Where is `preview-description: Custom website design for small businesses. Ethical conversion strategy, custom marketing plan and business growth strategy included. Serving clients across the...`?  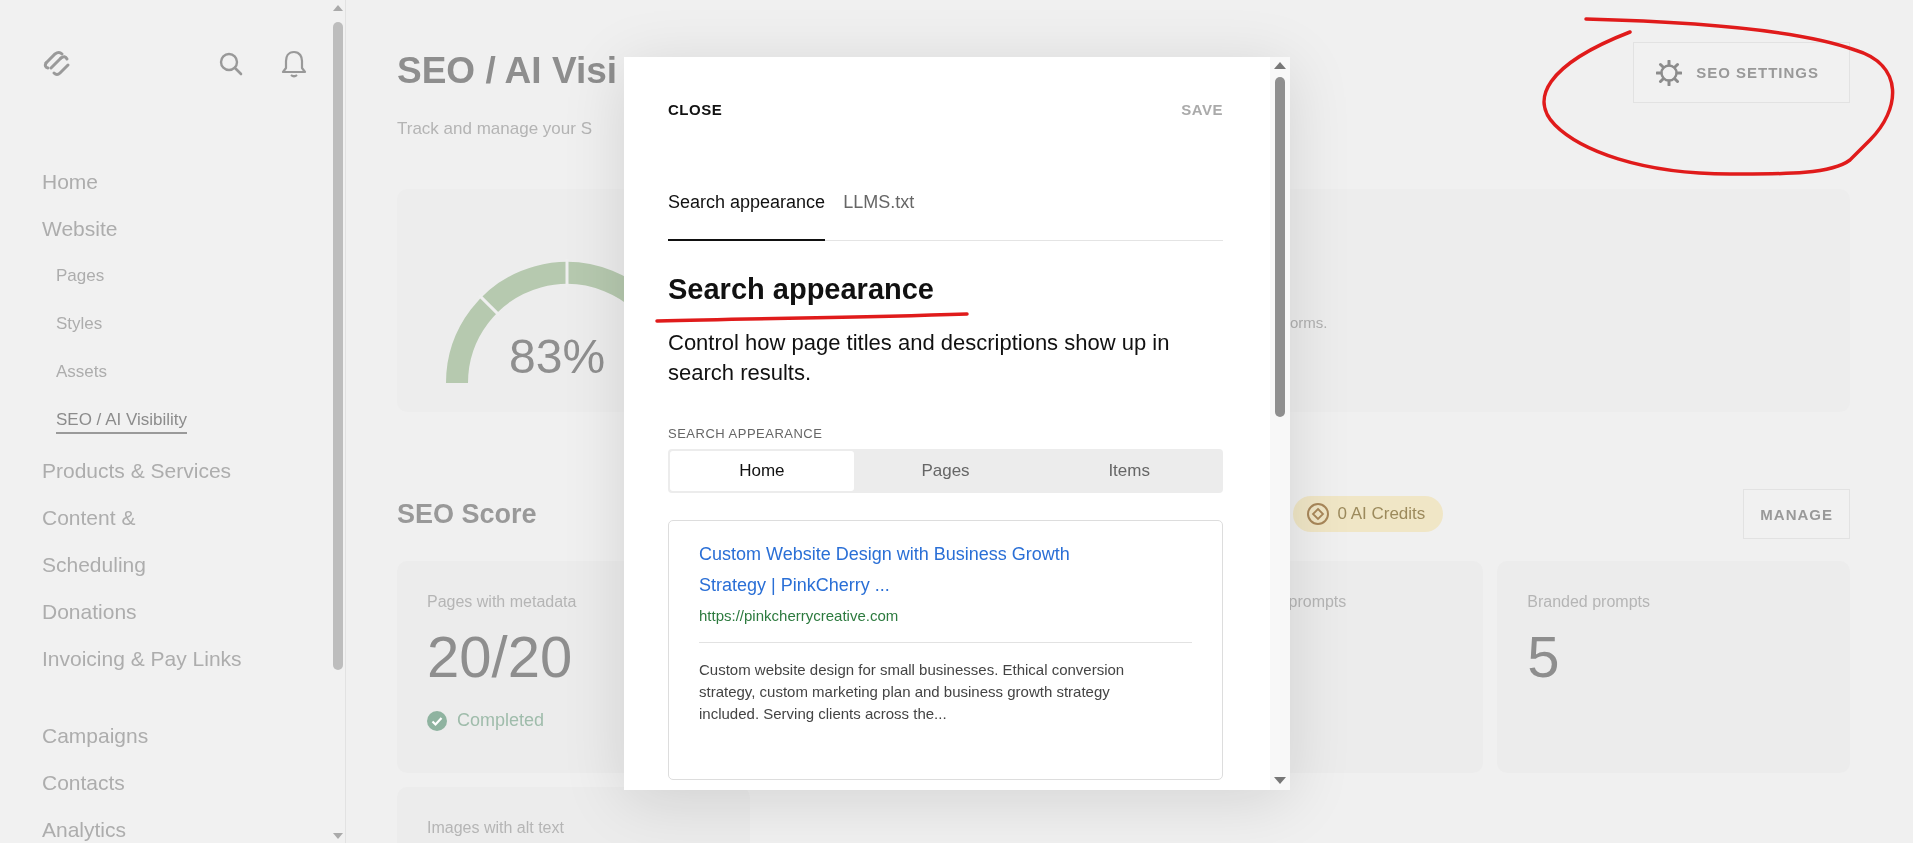
preview-description: Custom website design for small businesses. Ethical conversion strategy, custom marketing plan and business growth strategy included. Serving clients across the... is located at coordinates (912, 692).